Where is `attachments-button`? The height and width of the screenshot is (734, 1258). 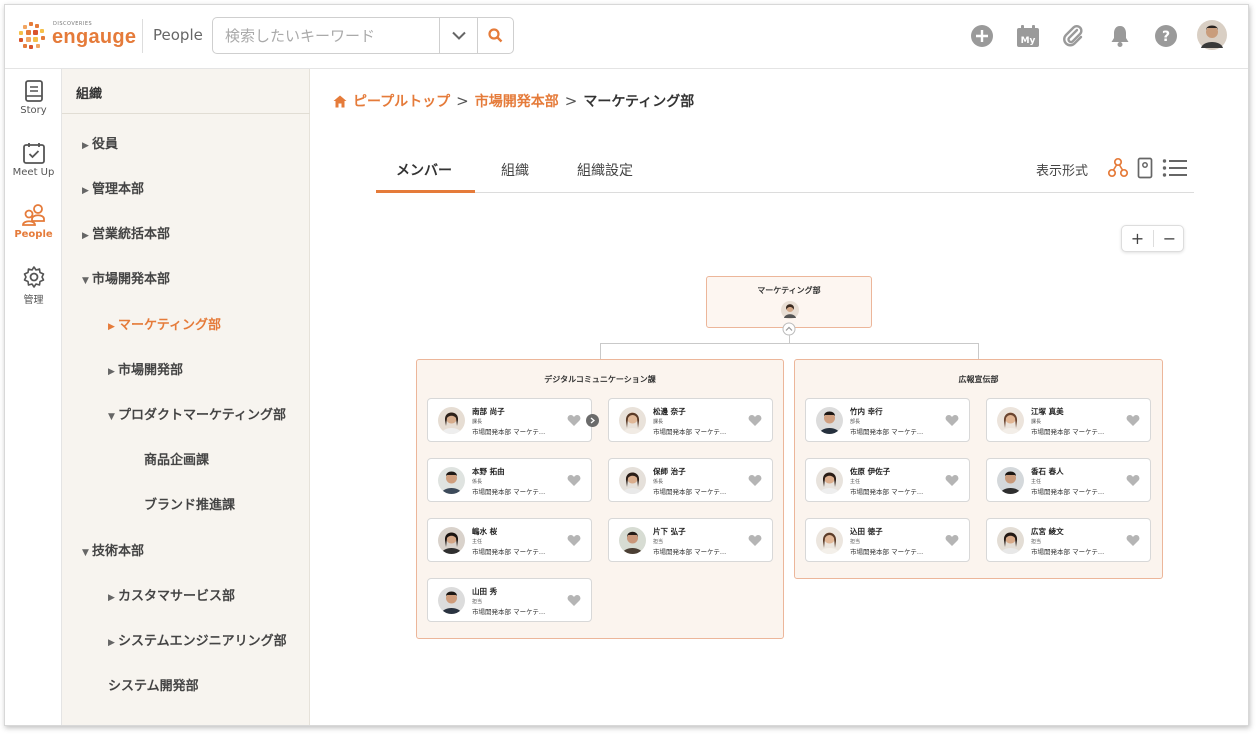 attachments-button is located at coordinates (1073, 36).